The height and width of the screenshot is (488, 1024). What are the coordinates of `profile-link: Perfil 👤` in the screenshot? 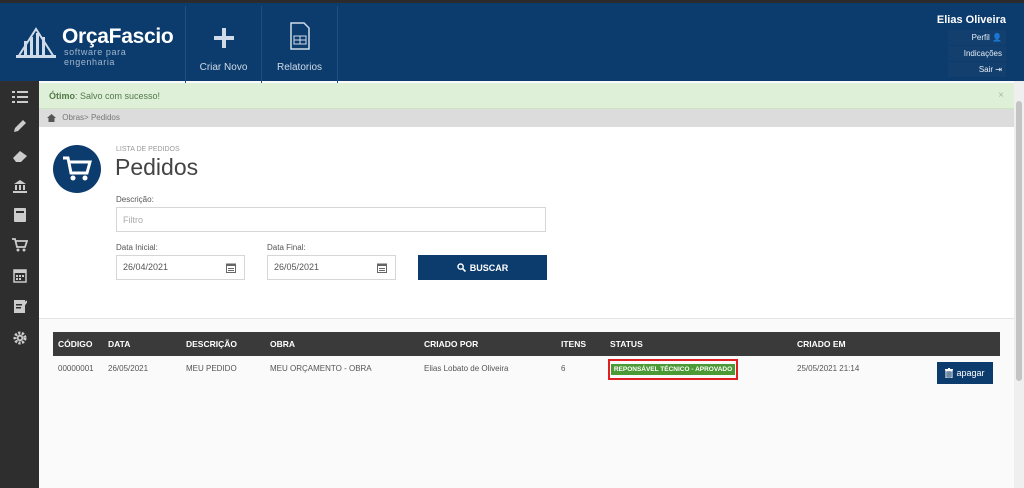 It's located at (977, 37).